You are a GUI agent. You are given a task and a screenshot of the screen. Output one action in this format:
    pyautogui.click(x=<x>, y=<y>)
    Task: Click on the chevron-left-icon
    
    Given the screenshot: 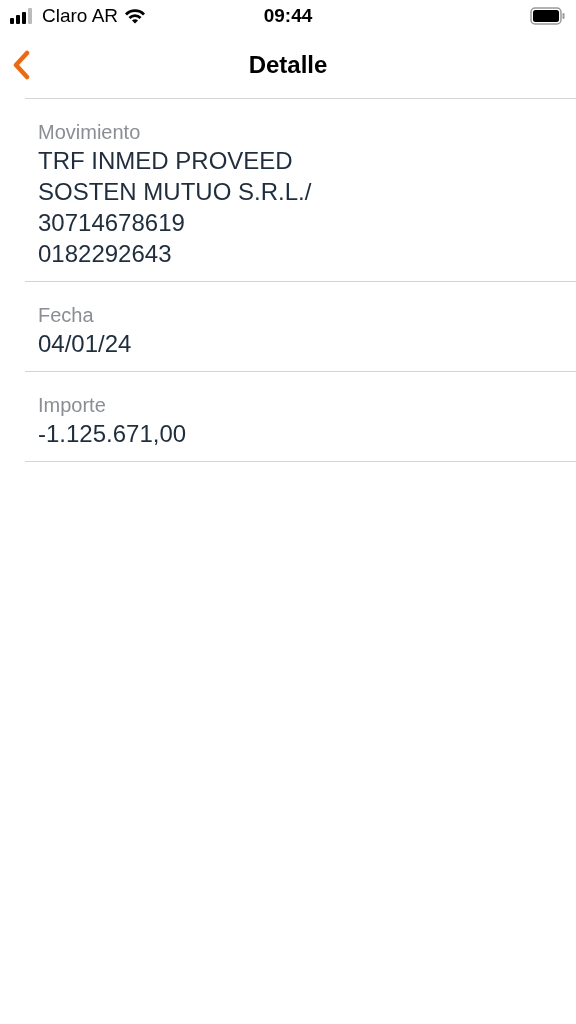 What is the action you would take?
    pyautogui.click(x=21, y=65)
    